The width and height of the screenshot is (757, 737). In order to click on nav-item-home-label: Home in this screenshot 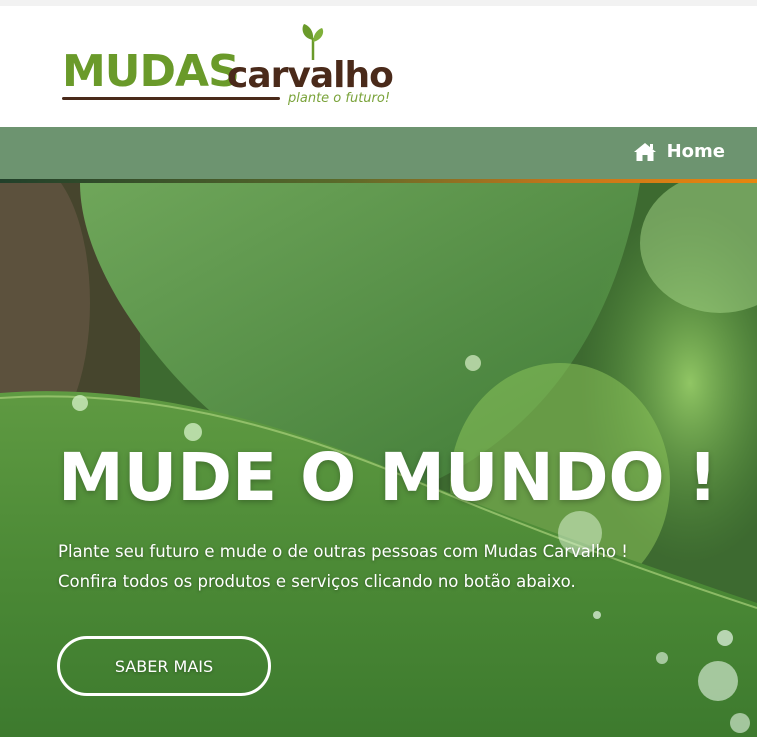, I will do `click(695, 151)`.